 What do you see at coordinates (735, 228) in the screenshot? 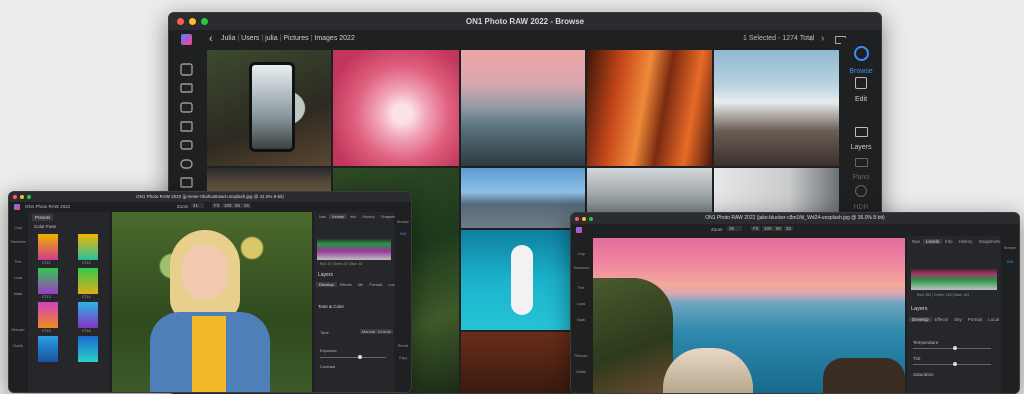
I see `zoom-value-field: 36` at bounding box center [735, 228].